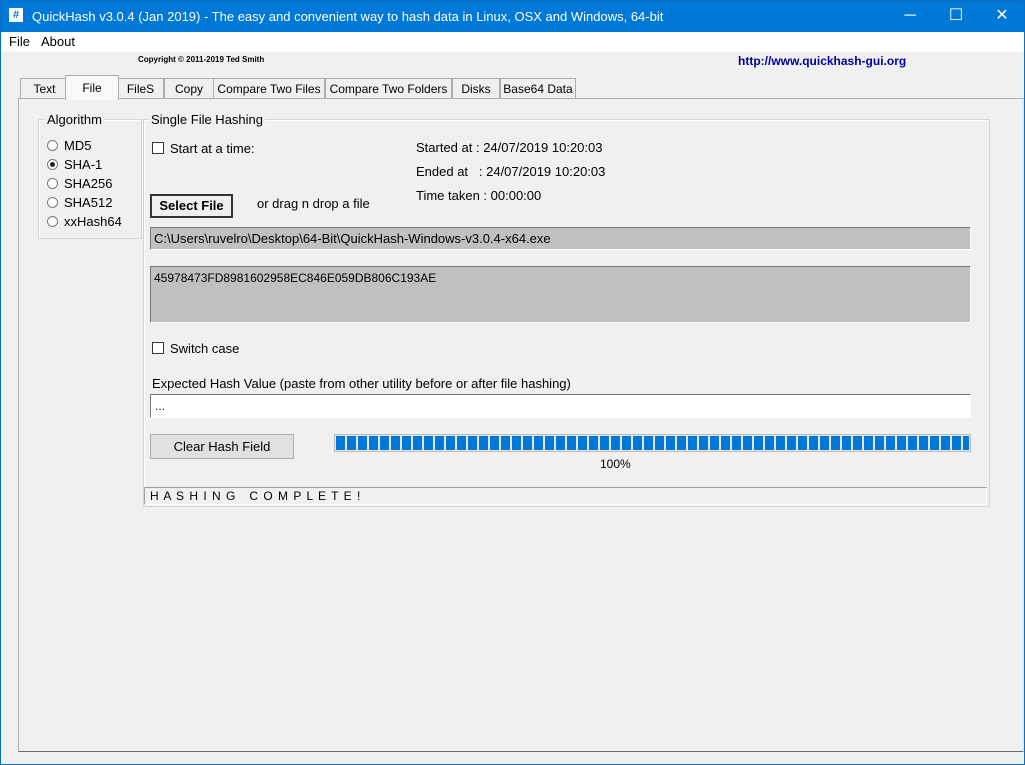 This screenshot has height=765, width=1025. What do you see at coordinates (313, 203) in the screenshot?
I see `drag-drop-label: or drag n drop a file` at bounding box center [313, 203].